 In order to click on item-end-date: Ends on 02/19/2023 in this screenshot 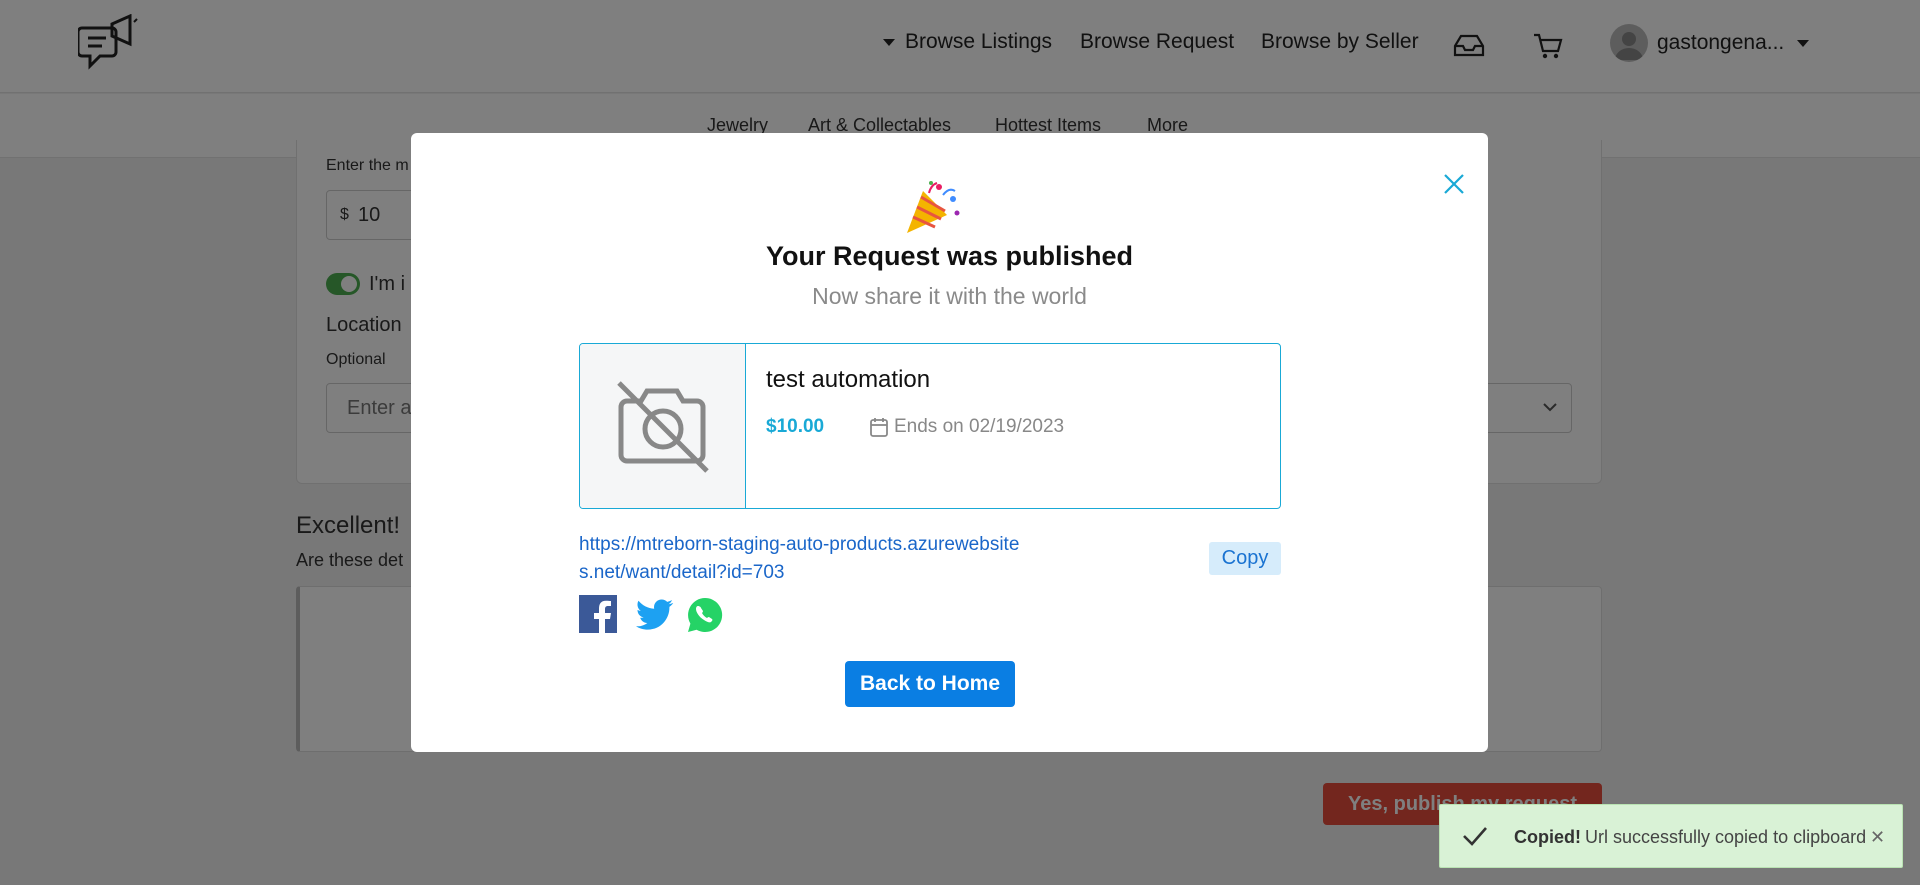, I will do `click(979, 426)`.